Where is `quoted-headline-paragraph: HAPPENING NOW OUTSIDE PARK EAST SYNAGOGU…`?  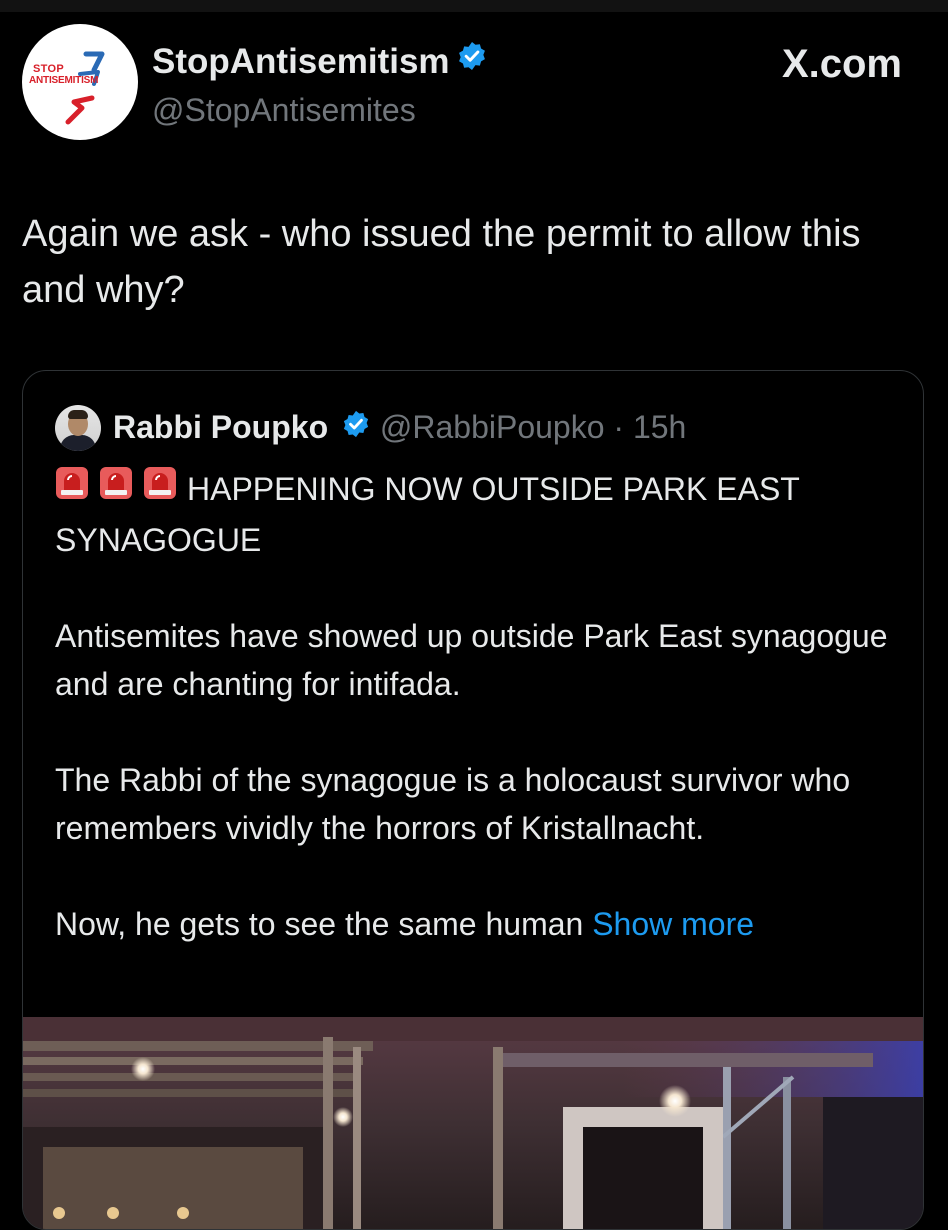
quoted-headline-paragraph: HAPPENING NOW OUTSIDE PARK EAST SYNAGOGU… is located at coordinates (475, 514).